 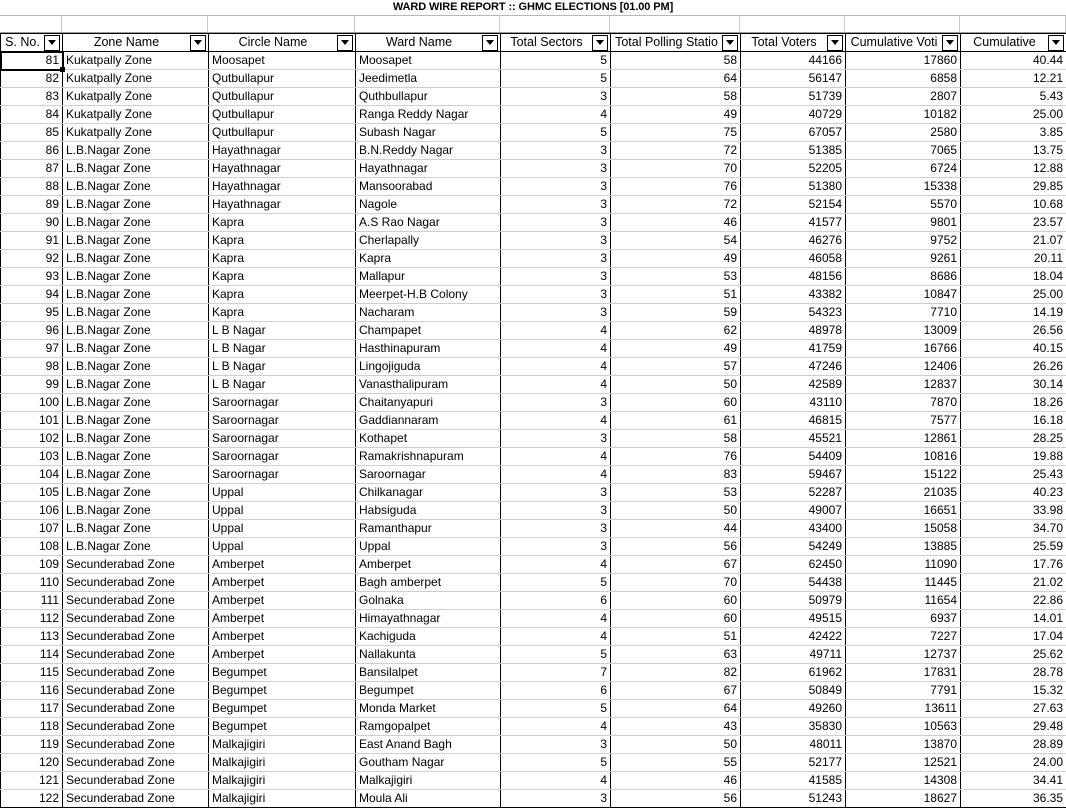 What do you see at coordinates (675, 474) in the screenshot?
I see `cell: 83` at bounding box center [675, 474].